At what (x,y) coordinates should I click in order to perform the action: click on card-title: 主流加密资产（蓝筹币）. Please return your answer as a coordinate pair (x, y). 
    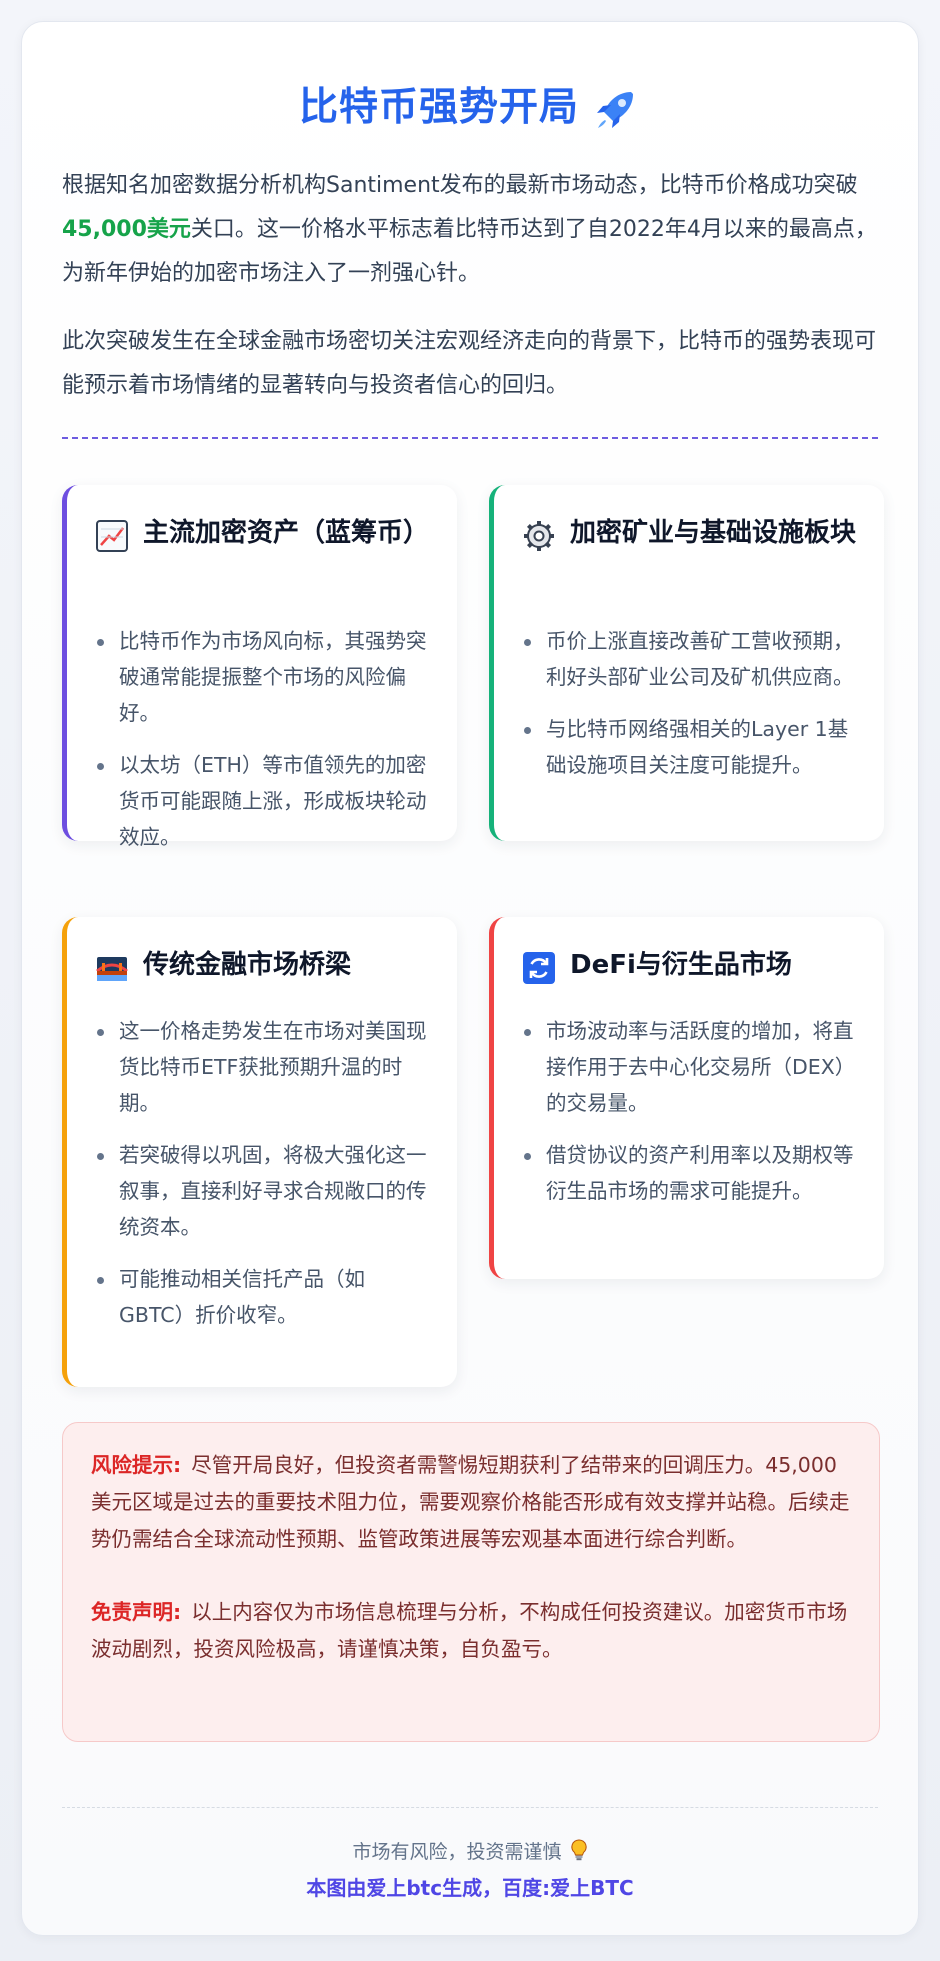
    Looking at the image, I should click on (286, 533).